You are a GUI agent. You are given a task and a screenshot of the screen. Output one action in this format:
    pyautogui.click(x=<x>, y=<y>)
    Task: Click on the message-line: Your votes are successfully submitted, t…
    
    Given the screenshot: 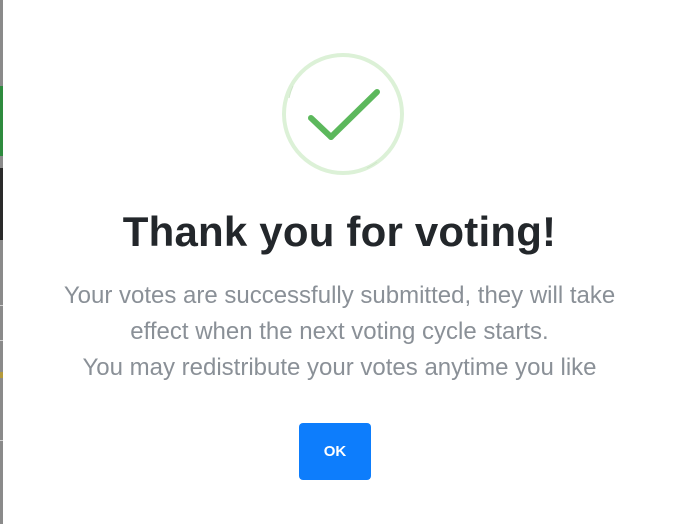 What is the action you would take?
    pyautogui.click(x=339, y=295)
    